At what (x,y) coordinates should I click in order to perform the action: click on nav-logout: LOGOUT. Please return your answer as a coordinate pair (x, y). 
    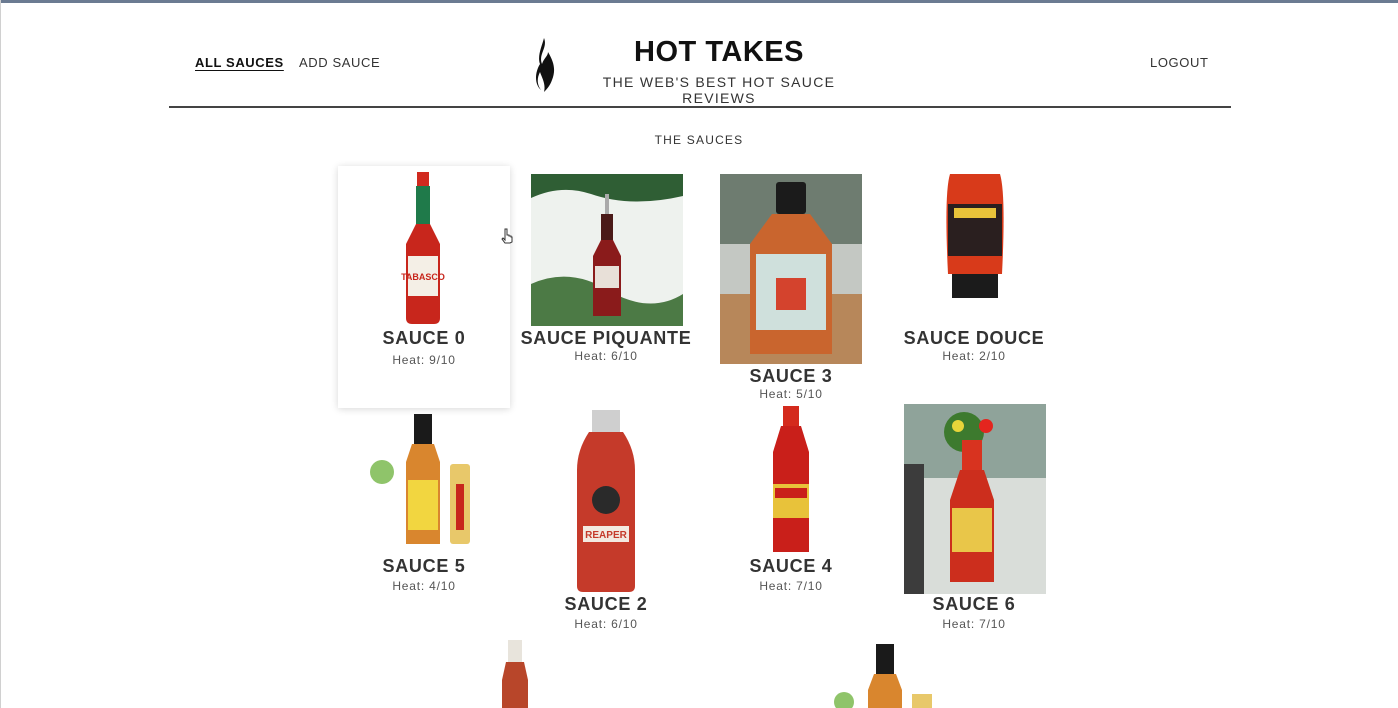
    Looking at the image, I should click on (1179, 62).